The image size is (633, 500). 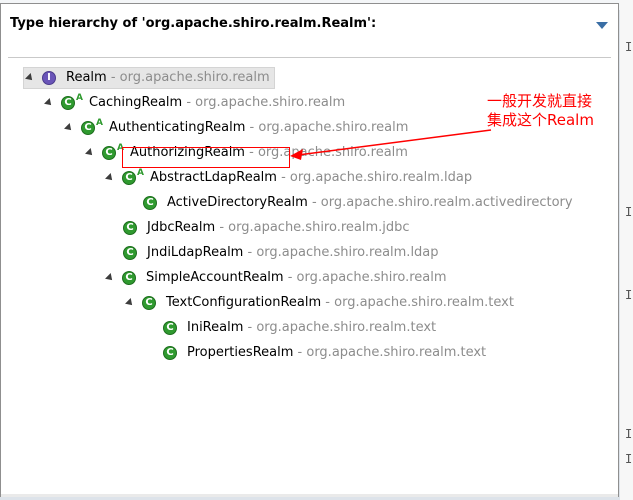 What do you see at coordinates (309, 495) in the screenshot?
I see `popup-bottom-edge` at bounding box center [309, 495].